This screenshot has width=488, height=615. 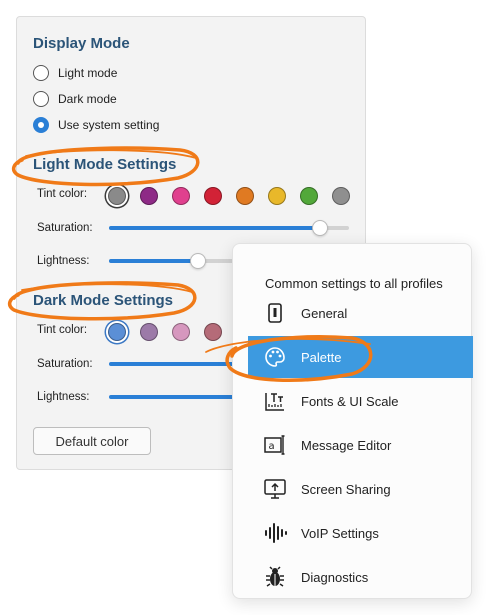 What do you see at coordinates (360, 313) in the screenshot?
I see `menu-item-general: General` at bounding box center [360, 313].